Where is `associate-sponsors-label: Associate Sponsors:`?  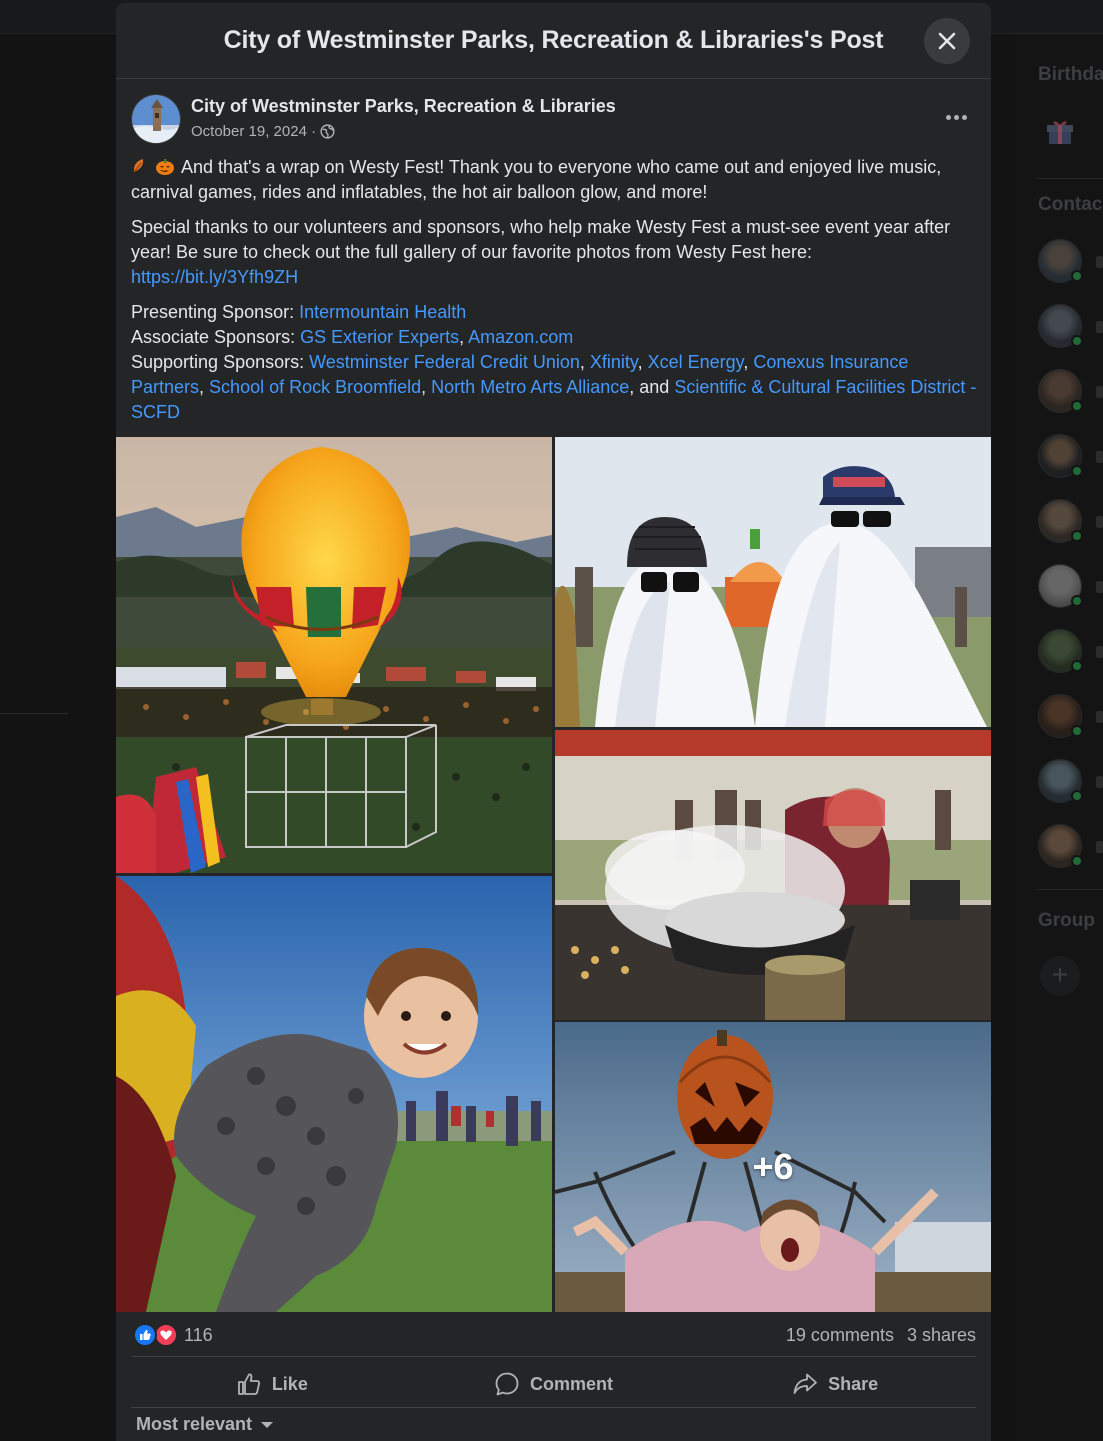 associate-sponsors-label: Associate Sponsors: is located at coordinates (213, 337).